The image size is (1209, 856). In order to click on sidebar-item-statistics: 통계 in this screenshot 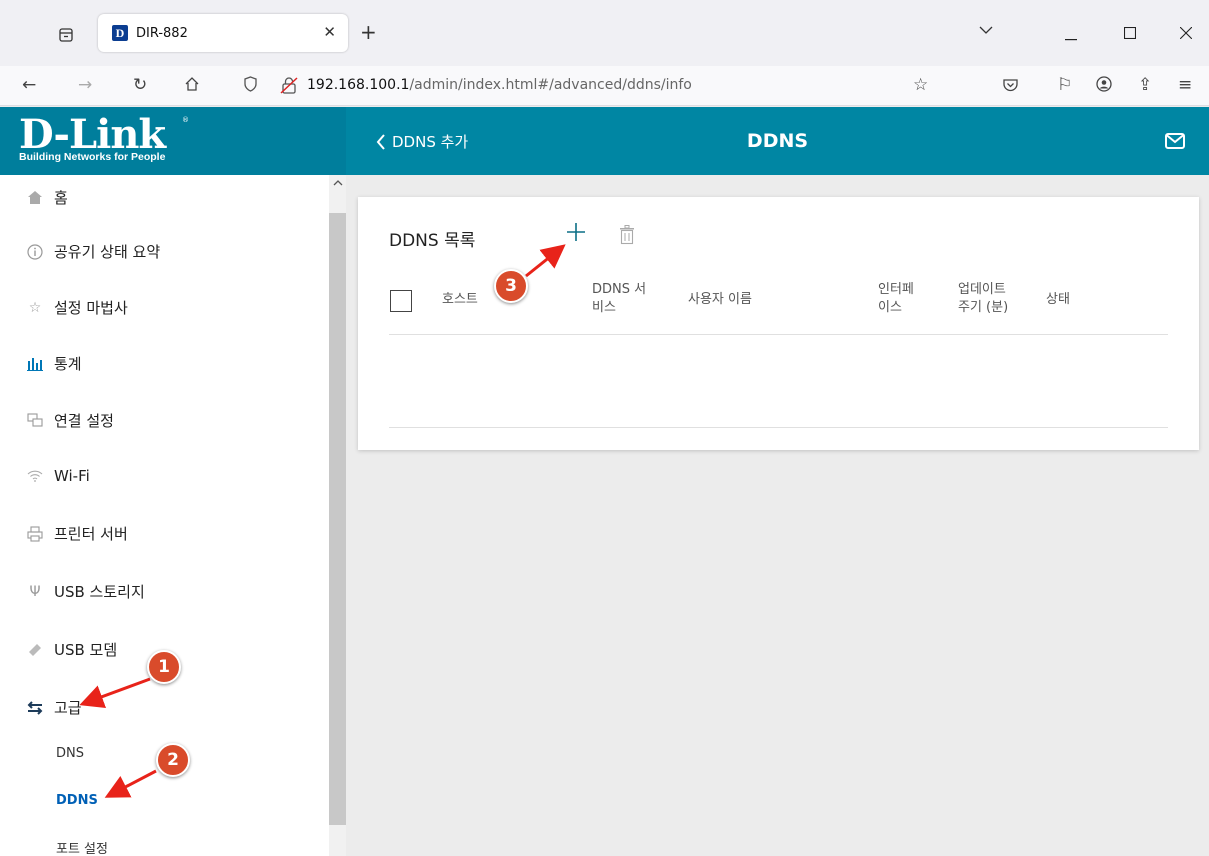, I will do `click(54, 363)`.